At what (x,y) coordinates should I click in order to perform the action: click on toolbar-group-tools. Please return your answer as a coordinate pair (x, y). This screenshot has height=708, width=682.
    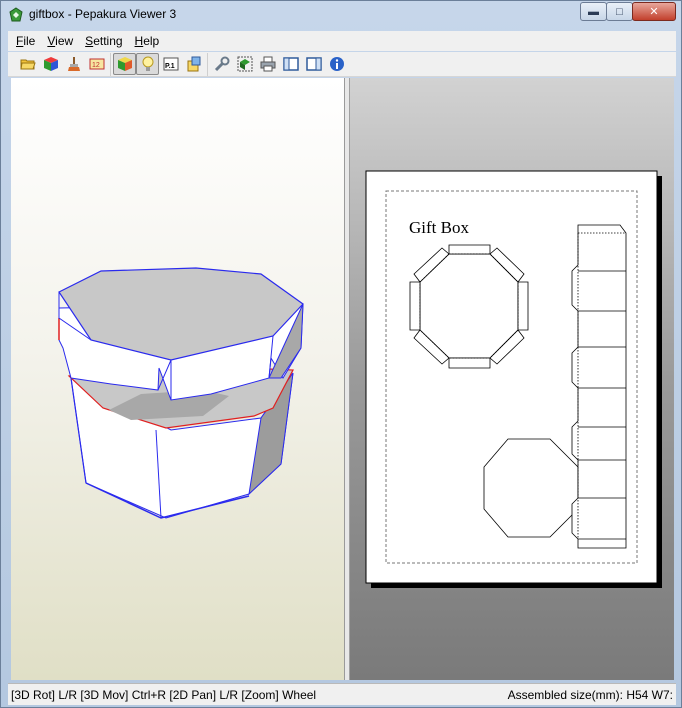
    Looking at the image, I should click on (278, 64).